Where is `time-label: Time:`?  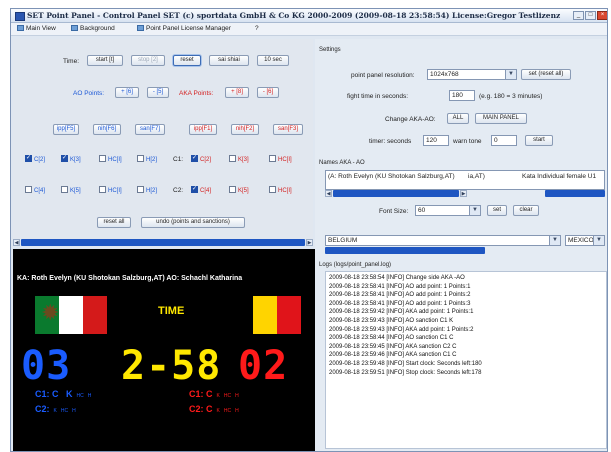
time-label: Time: is located at coordinates (71, 61).